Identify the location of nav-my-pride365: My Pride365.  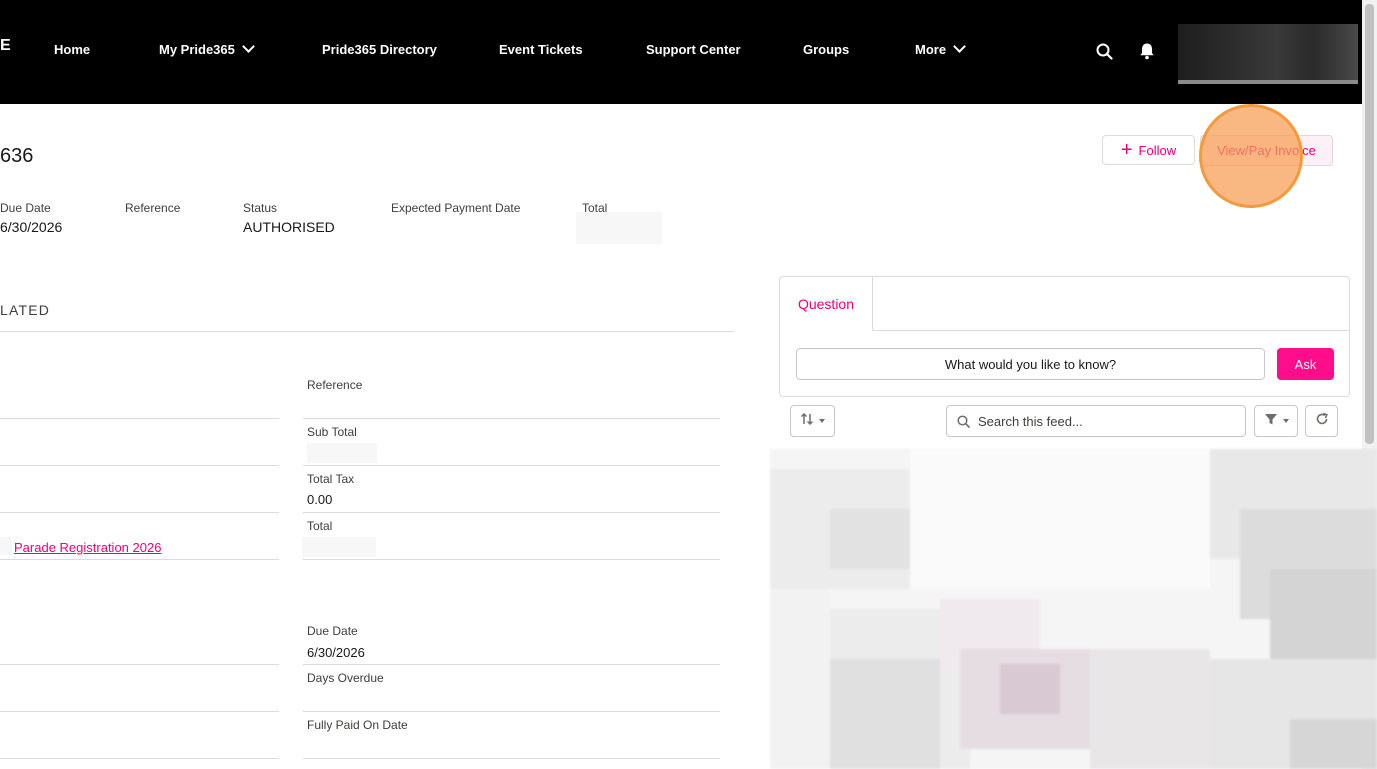
(207, 48).